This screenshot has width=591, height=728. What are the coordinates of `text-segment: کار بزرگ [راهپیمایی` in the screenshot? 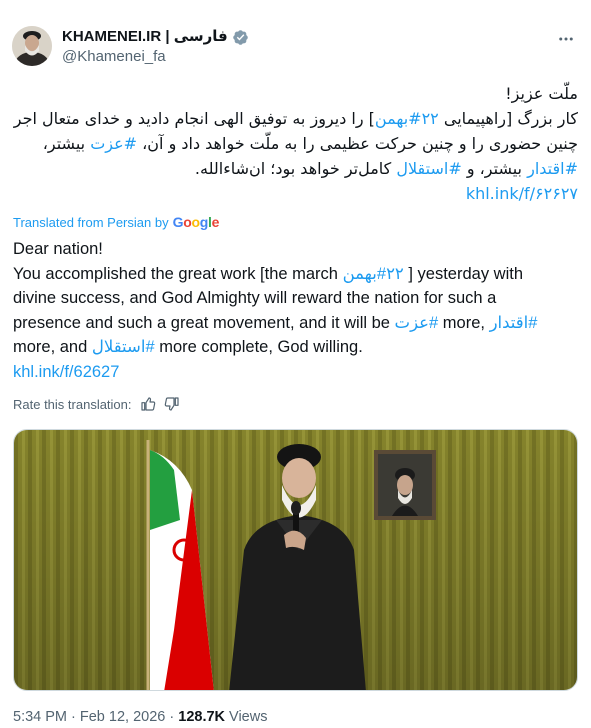 It's located at (508, 118).